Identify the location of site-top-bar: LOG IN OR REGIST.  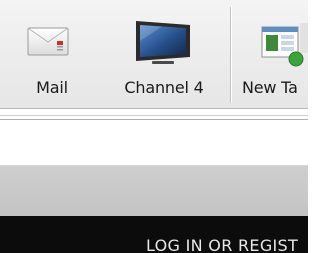
(154, 234).